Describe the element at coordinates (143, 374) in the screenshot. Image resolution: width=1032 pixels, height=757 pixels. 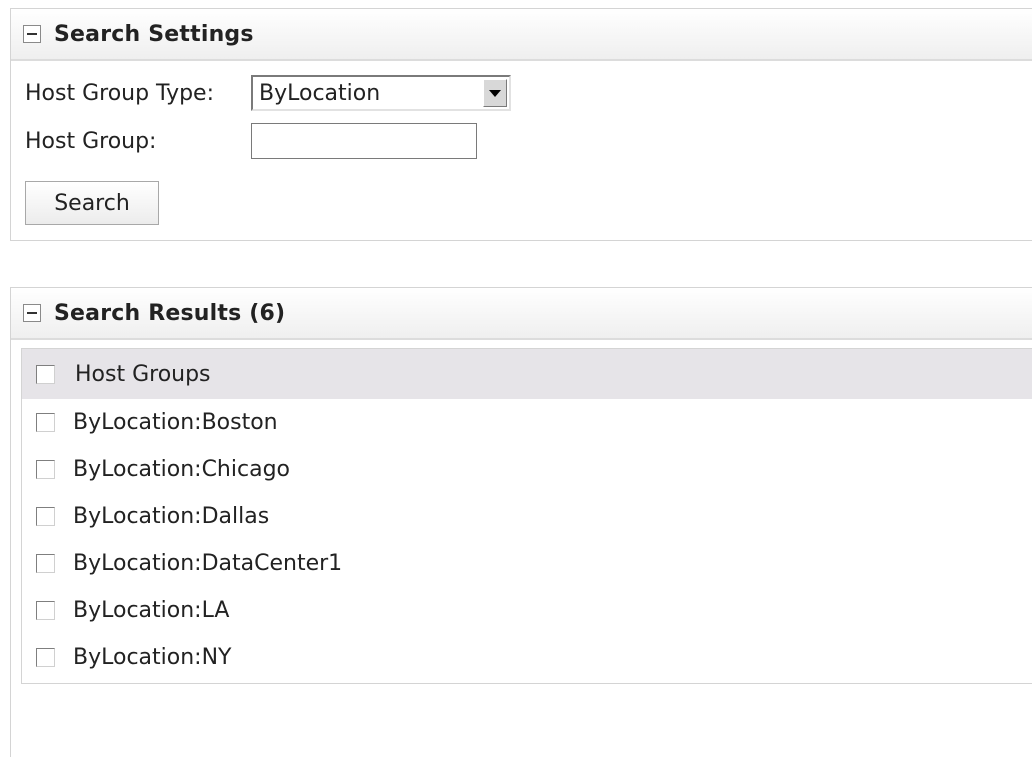
I see `column-header-host-groups: Host Groups` at that location.